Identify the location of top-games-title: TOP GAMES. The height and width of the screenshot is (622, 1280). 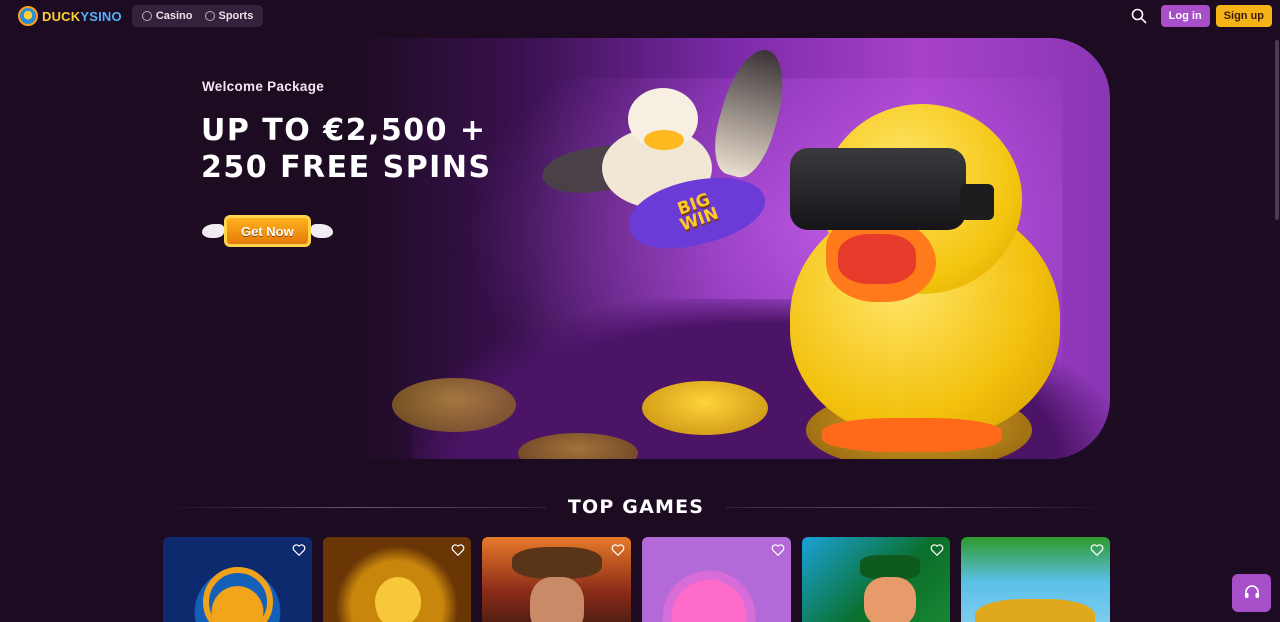
(636, 507).